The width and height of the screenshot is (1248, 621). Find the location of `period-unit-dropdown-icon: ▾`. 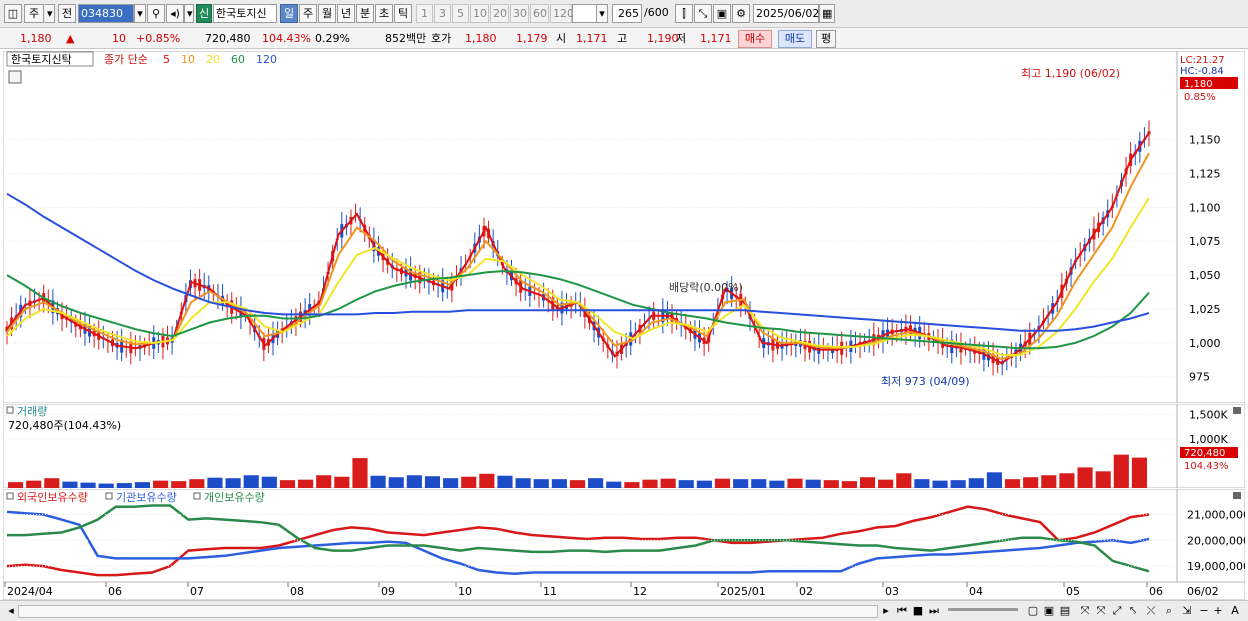

period-unit-dropdown-icon: ▾ is located at coordinates (50, 13).